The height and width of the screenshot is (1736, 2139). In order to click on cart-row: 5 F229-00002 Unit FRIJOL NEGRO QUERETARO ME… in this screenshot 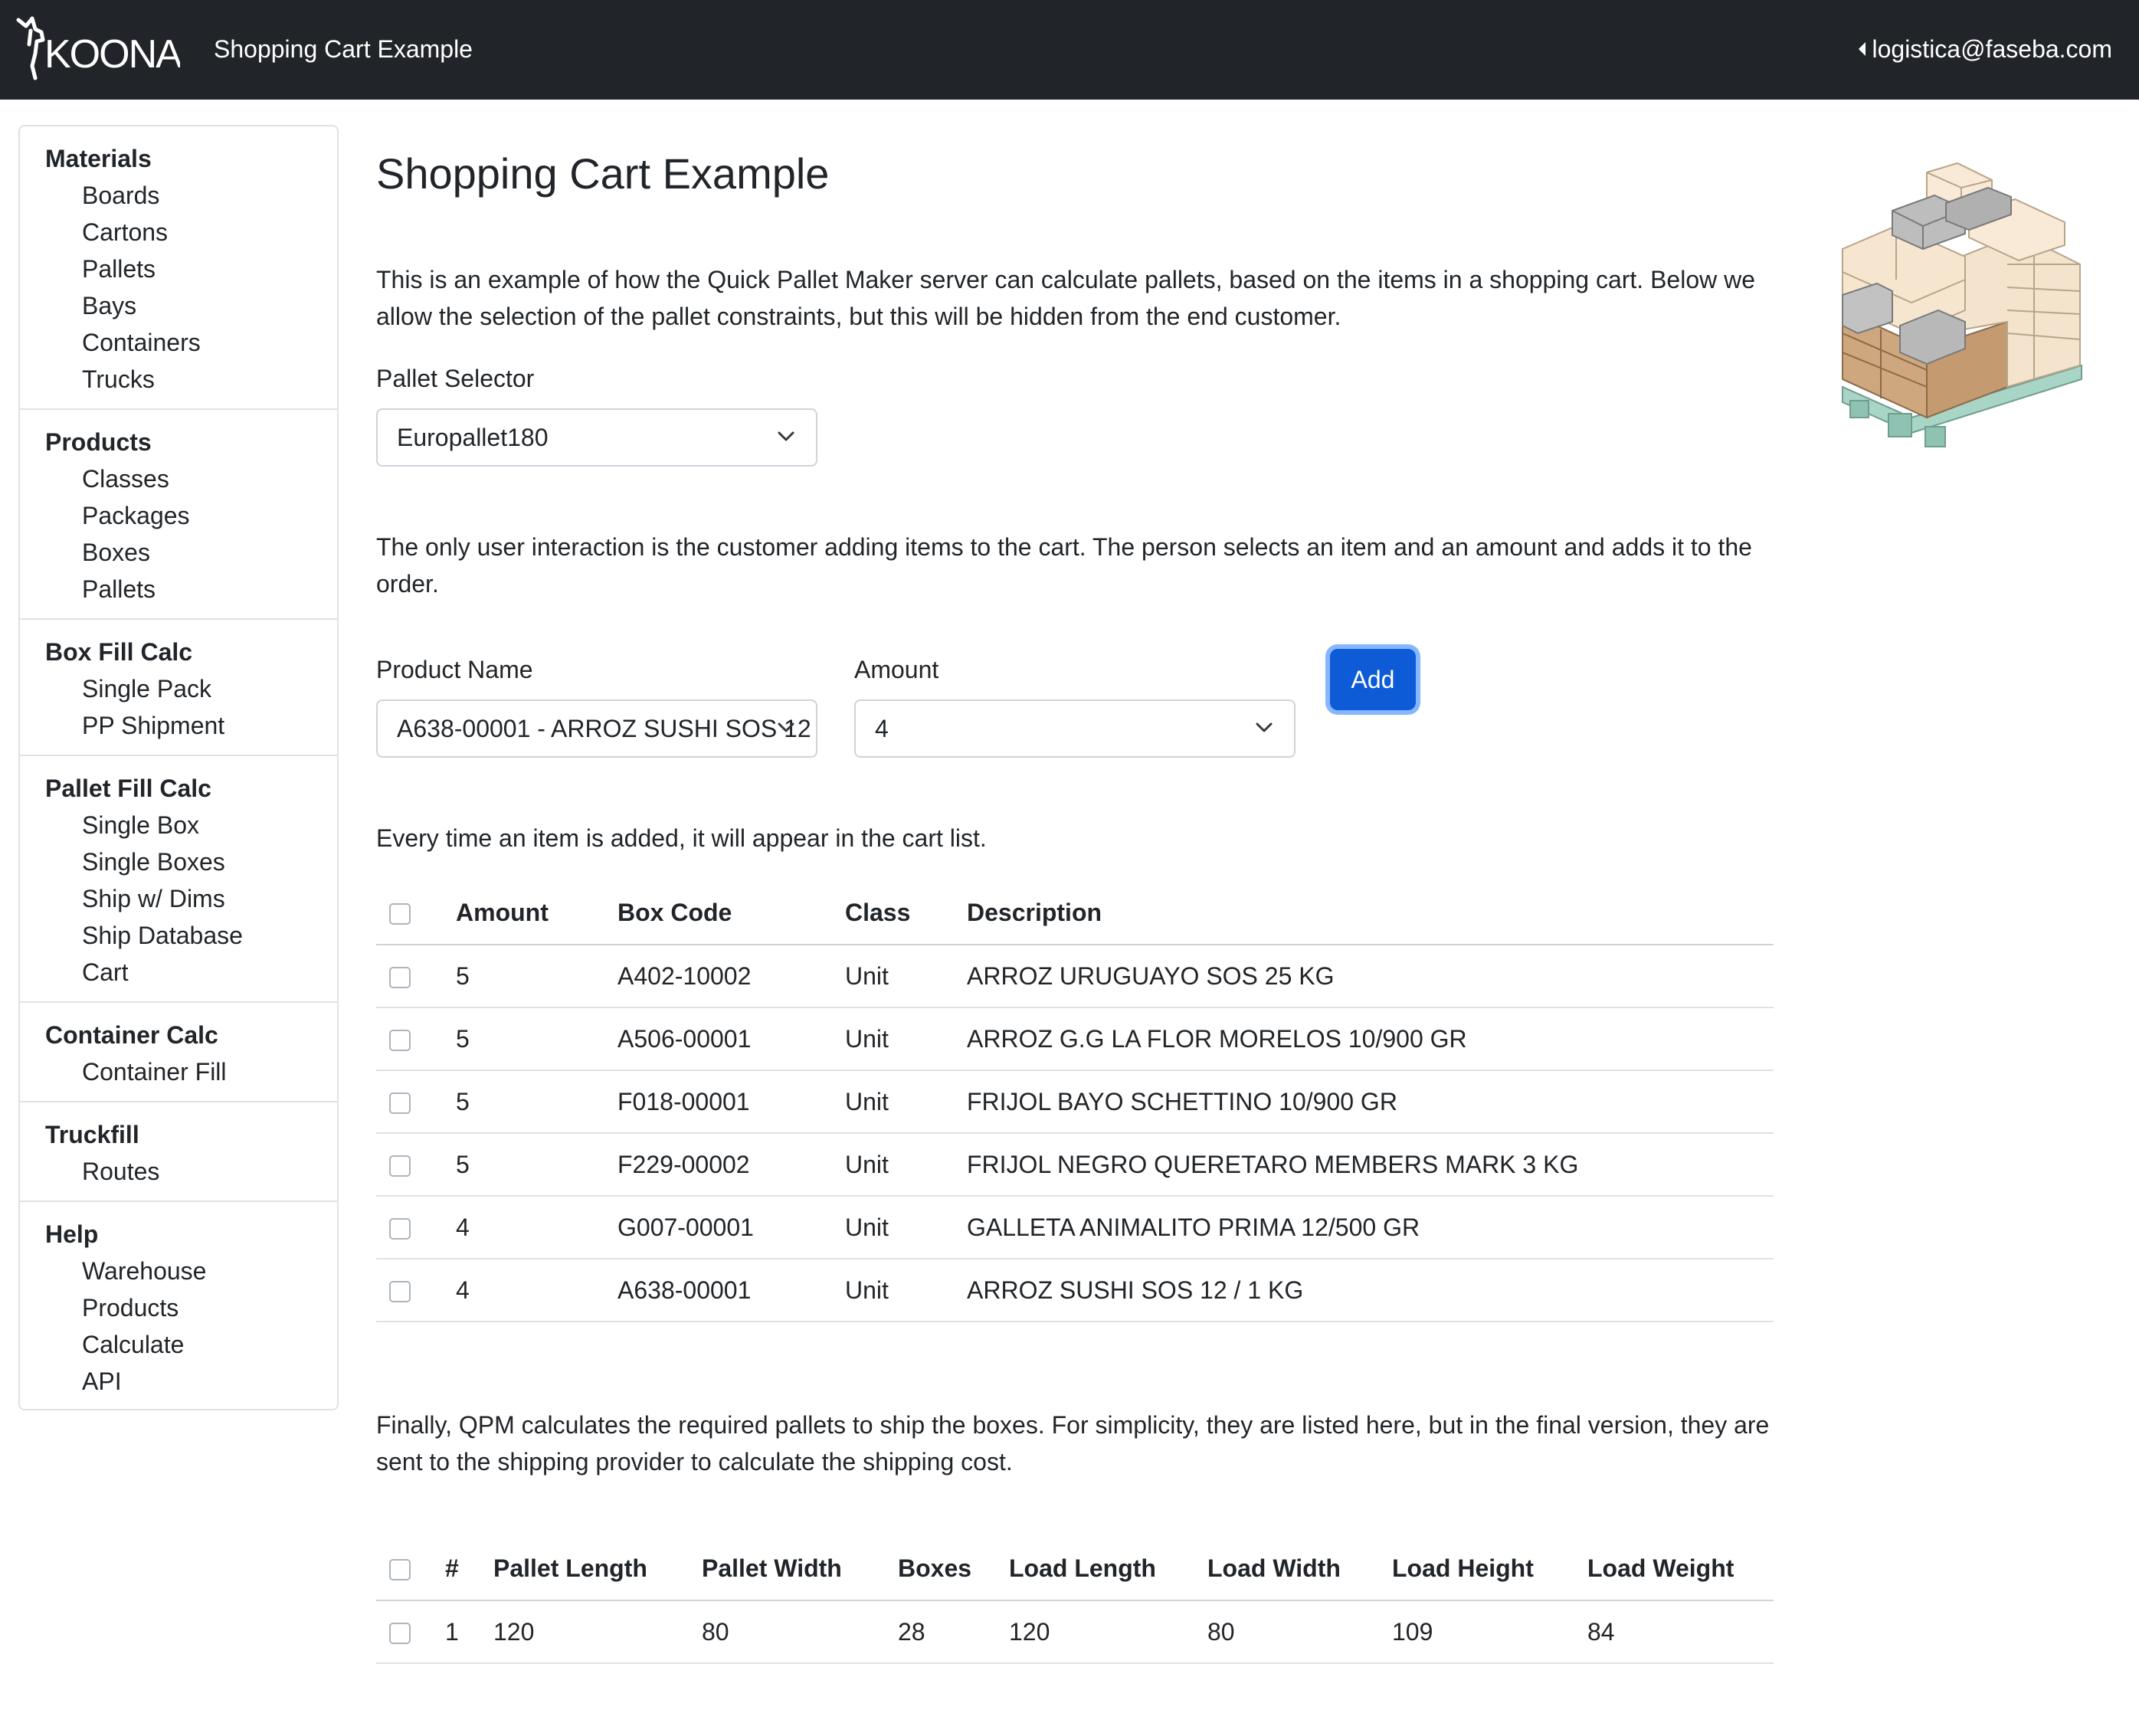, I will do `click(1075, 1165)`.